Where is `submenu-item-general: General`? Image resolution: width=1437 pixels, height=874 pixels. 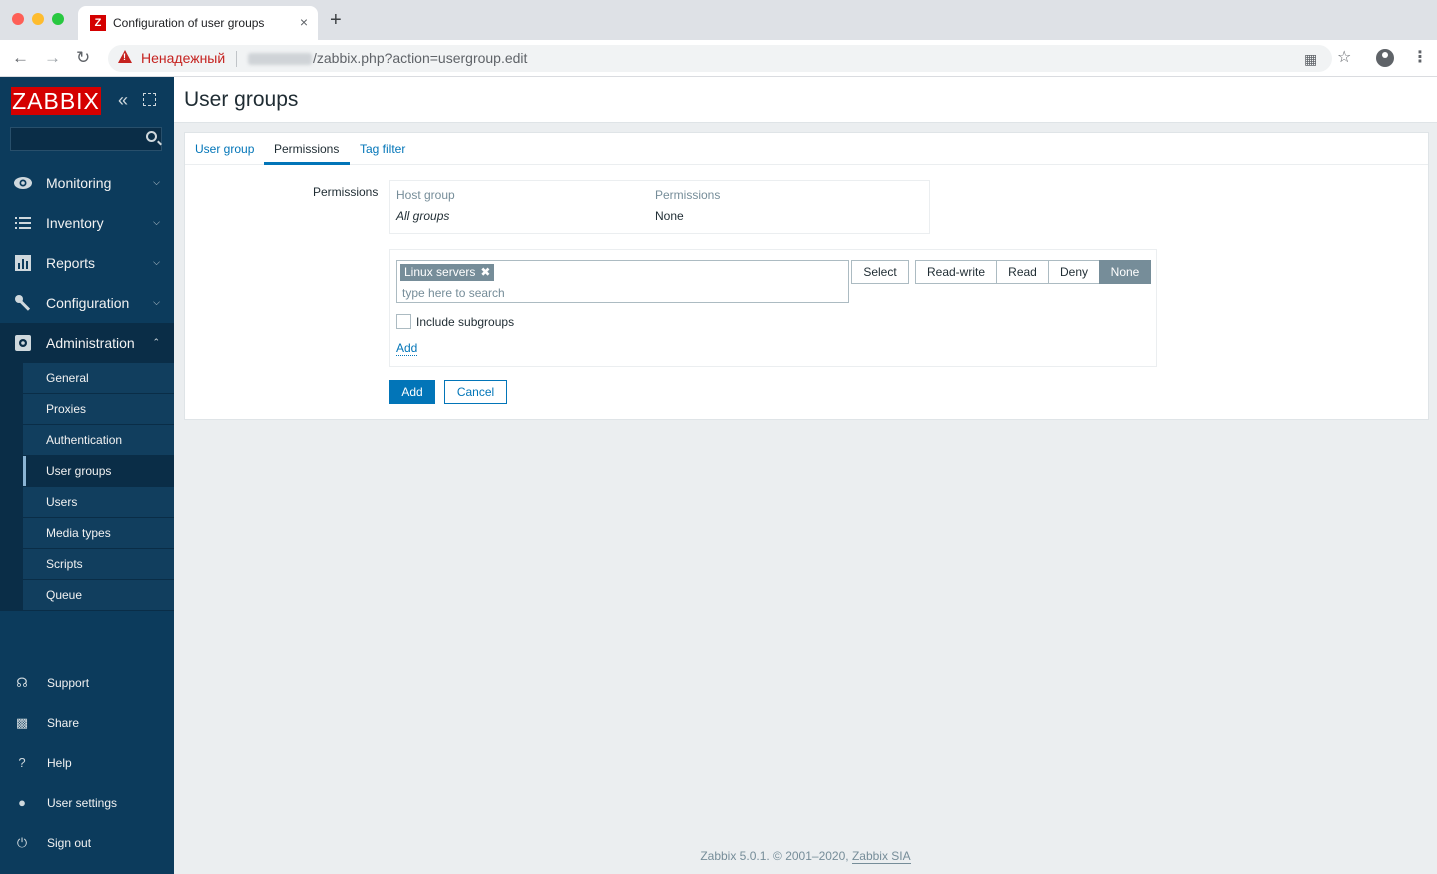 submenu-item-general: General is located at coordinates (87, 378).